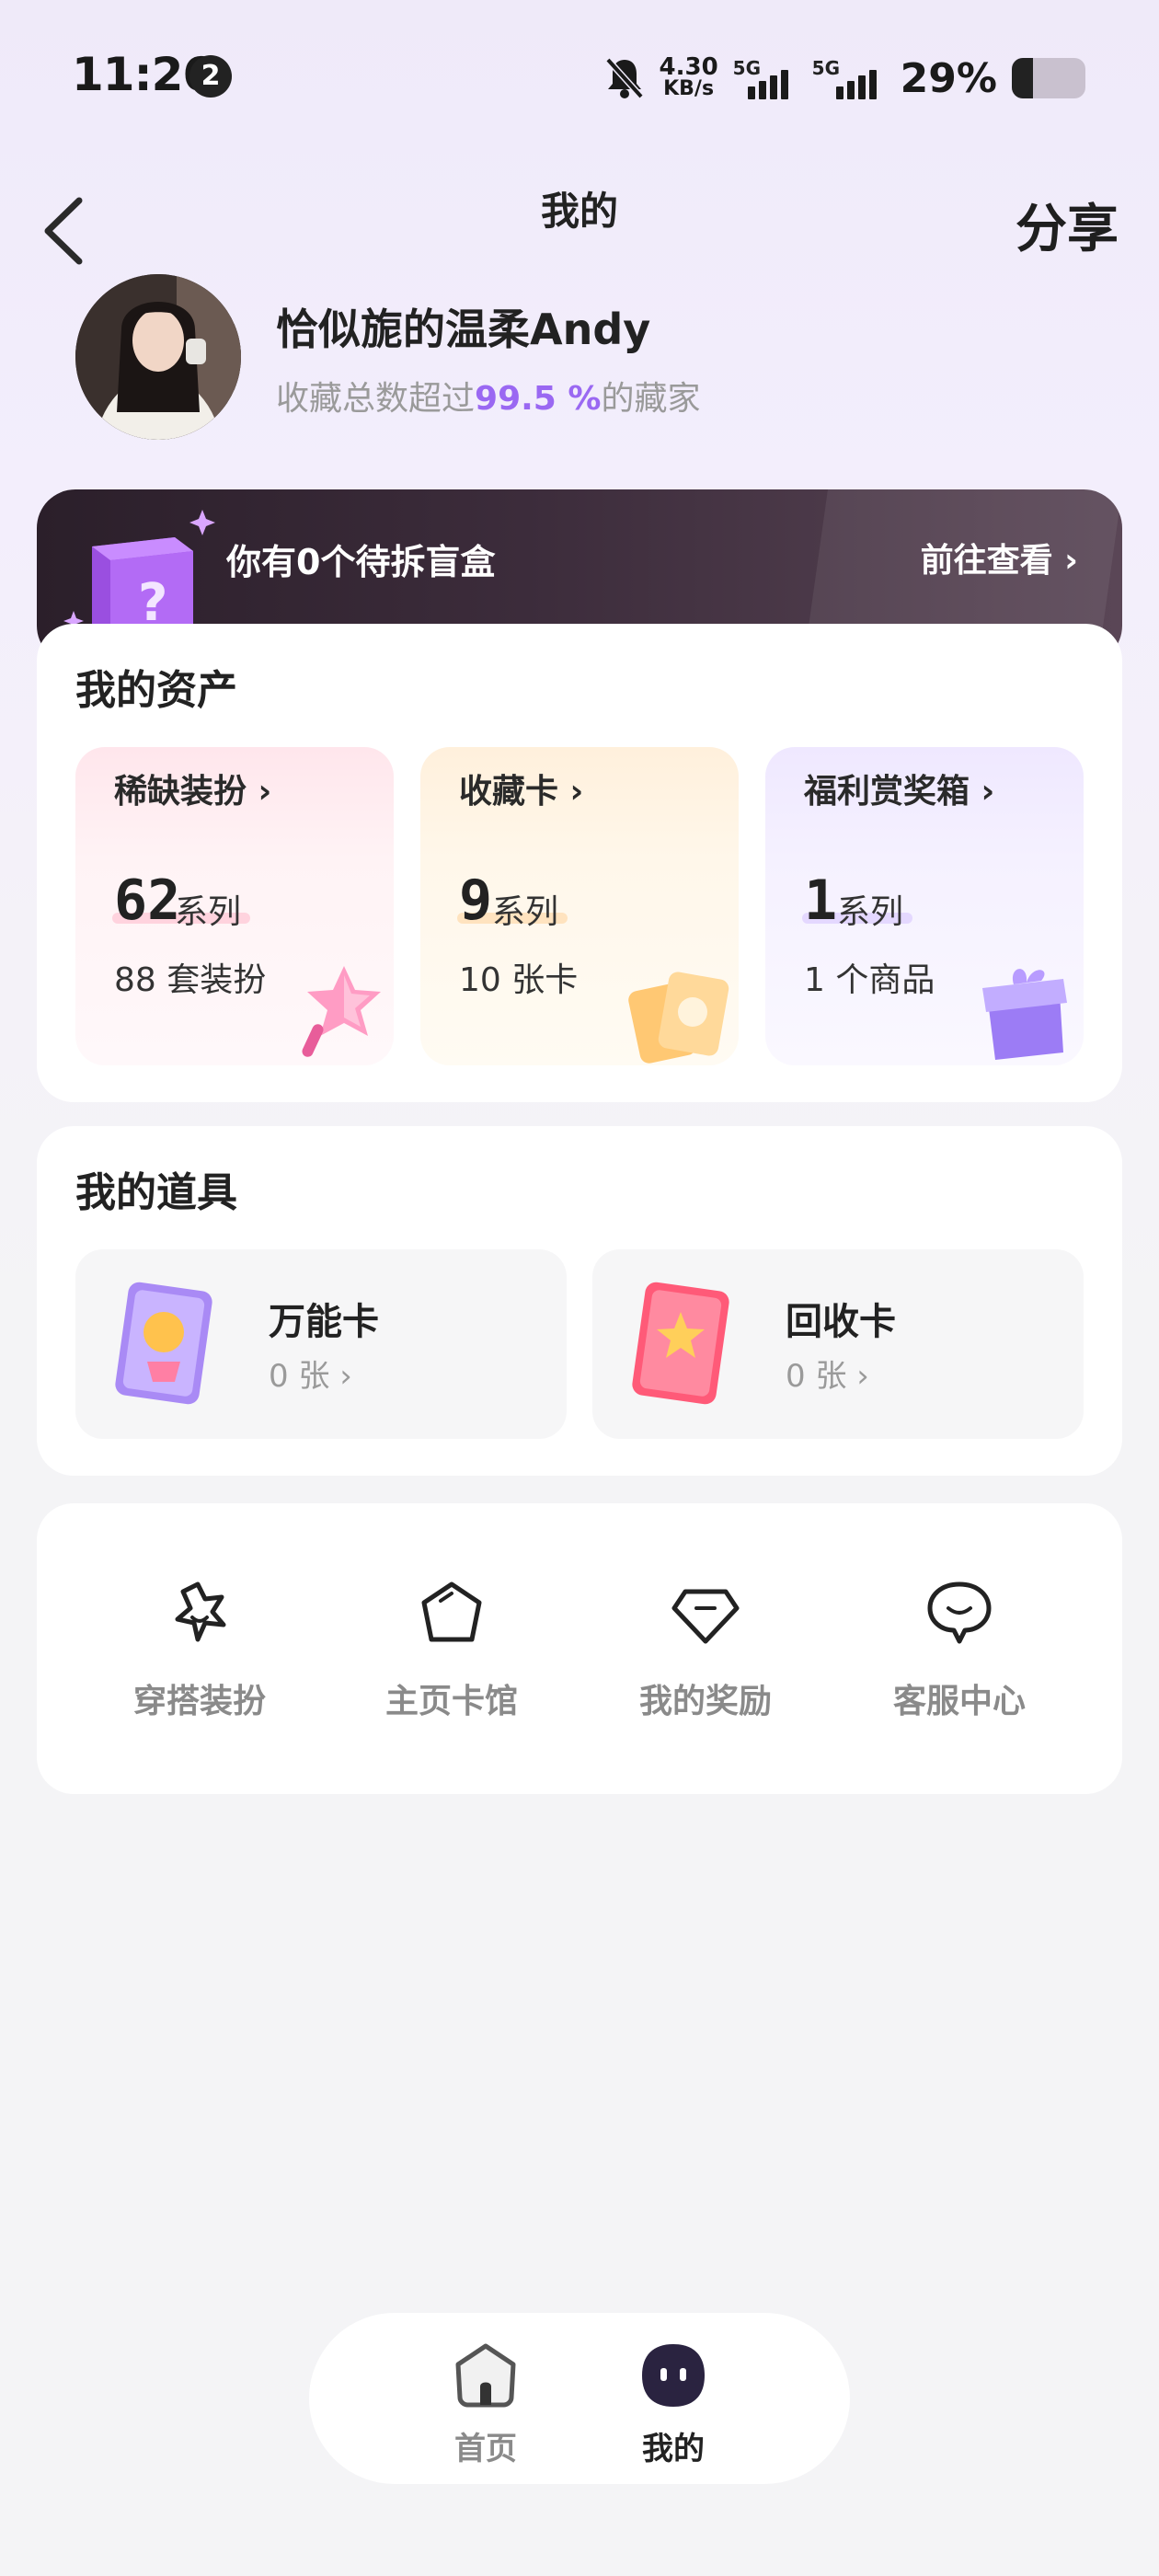  What do you see at coordinates (849, 78) in the screenshot?
I see `signal-5g-2-icon: 5G` at bounding box center [849, 78].